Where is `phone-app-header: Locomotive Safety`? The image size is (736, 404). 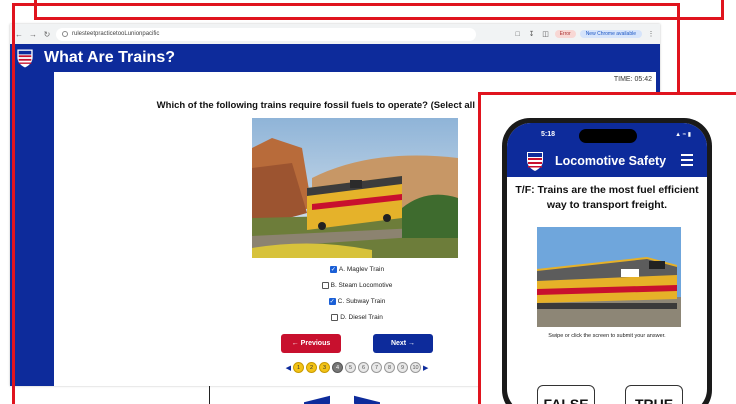
phone-app-header: Locomotive Safety is located at coordinates (607, 161).